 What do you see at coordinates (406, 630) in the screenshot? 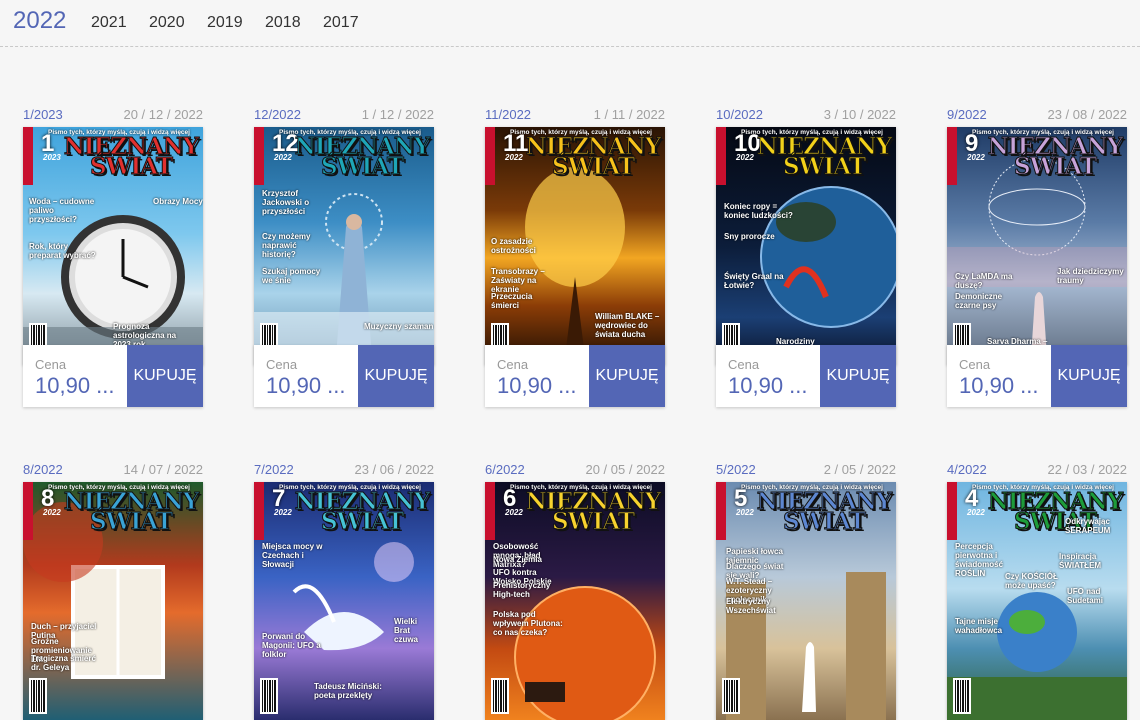
I see `cover-headline: Wielki Brat czuwa` at bounding box center [406, 630].